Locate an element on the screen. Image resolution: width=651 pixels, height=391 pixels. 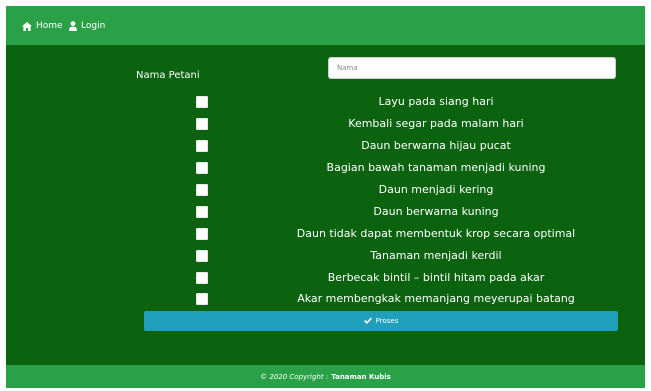
symptom-label: Layu pada siang hari is located at coordinates (436, 101).